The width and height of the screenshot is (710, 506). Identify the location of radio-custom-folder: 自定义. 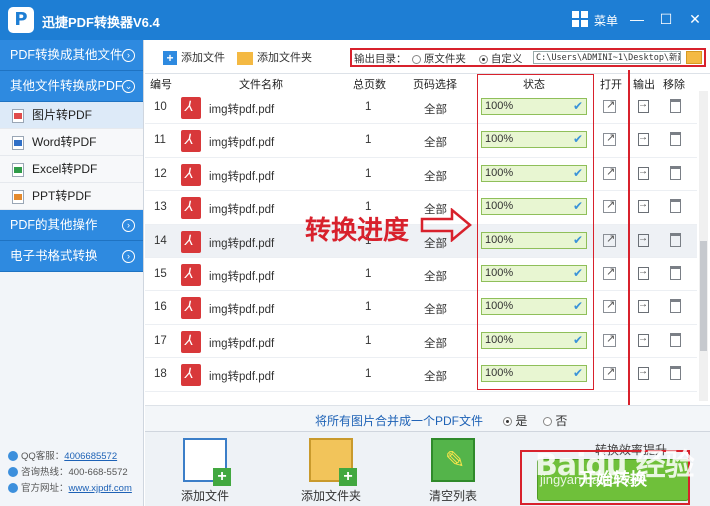
(500, 58).